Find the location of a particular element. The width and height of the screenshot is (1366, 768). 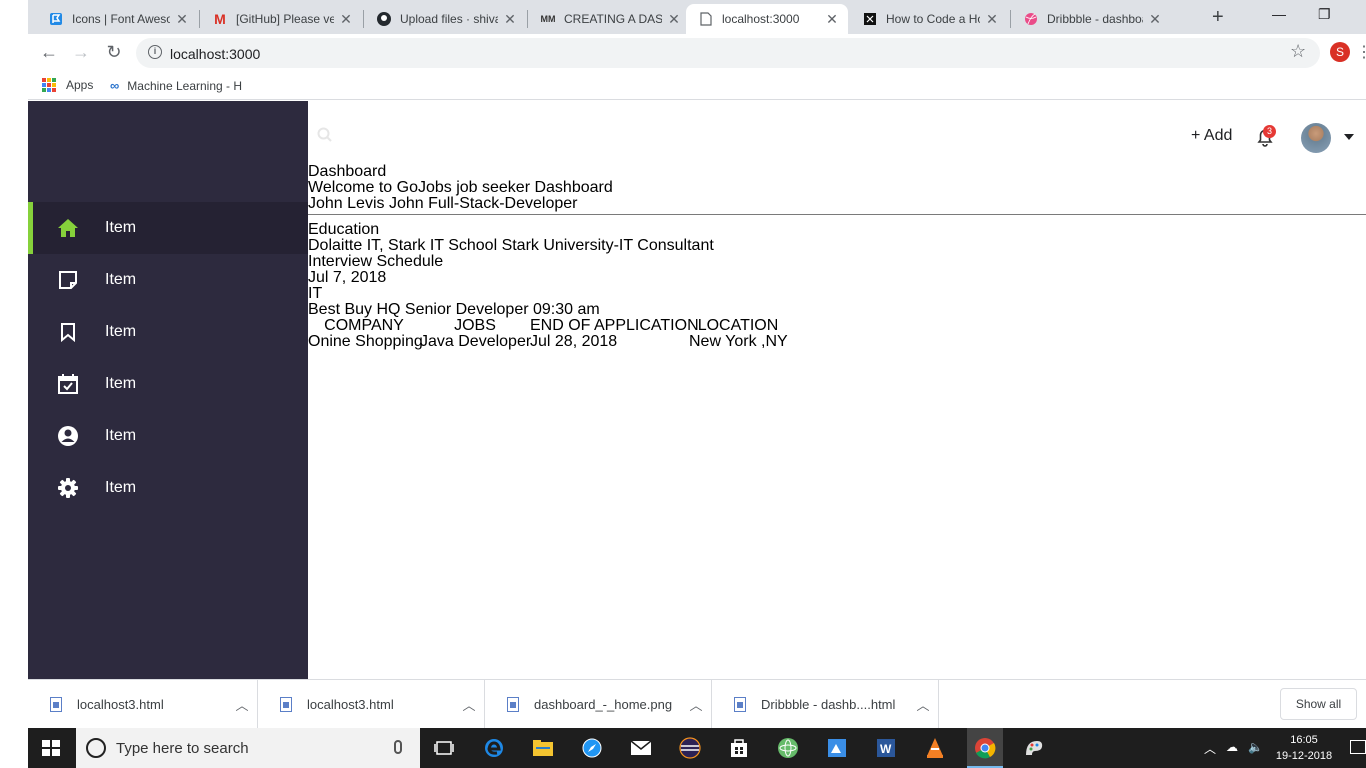

task-view-icon is located at coordinates (444, 748).